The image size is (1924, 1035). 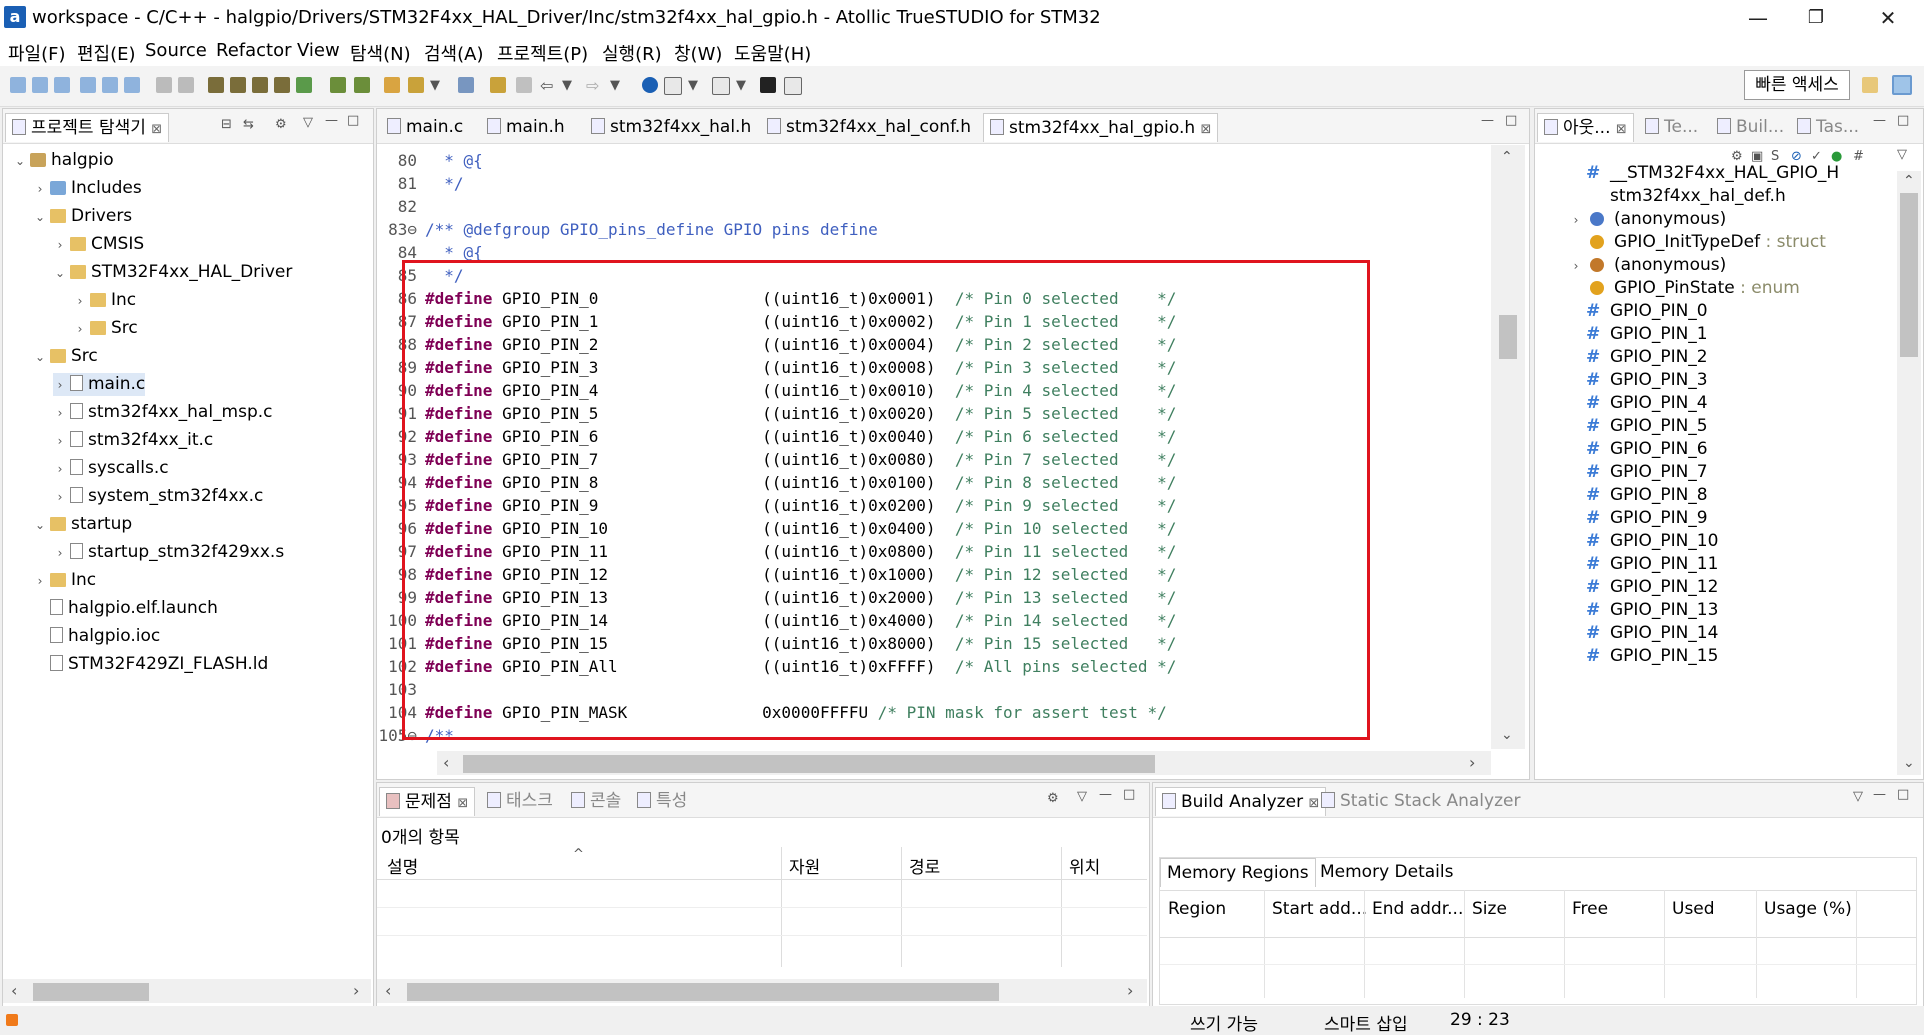 I want to click on tree-item: ⌄ startup, so click(x=82, y=524).